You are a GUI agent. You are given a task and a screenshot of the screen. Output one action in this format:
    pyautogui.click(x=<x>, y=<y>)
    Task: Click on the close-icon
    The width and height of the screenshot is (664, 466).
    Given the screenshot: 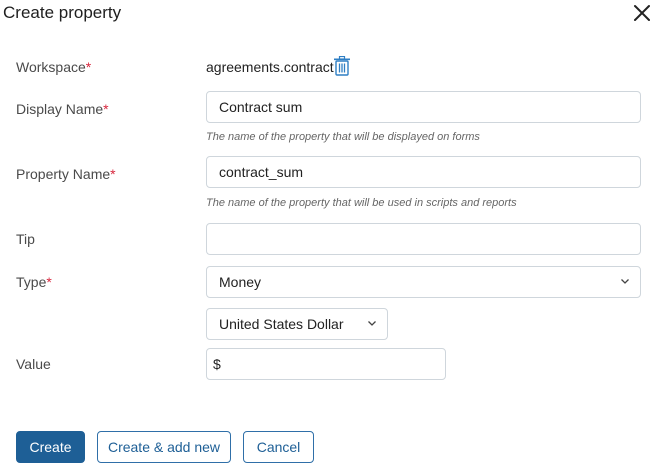 What is the action you would take?
    pyautogui.click(x=642, y=13)
    